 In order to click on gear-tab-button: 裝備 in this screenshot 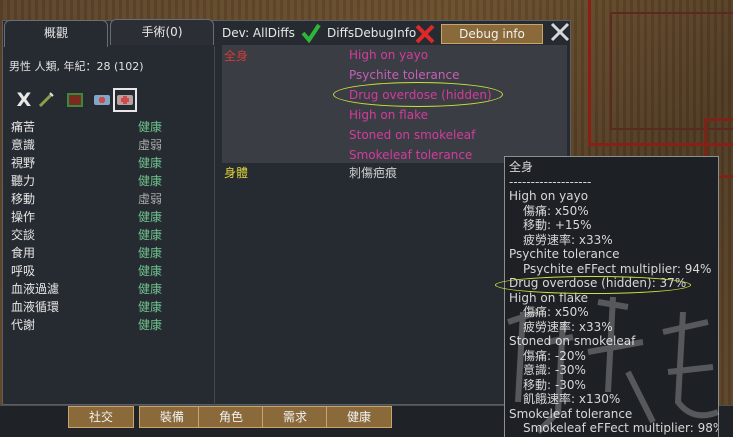, I will do `click(172, 417)`.